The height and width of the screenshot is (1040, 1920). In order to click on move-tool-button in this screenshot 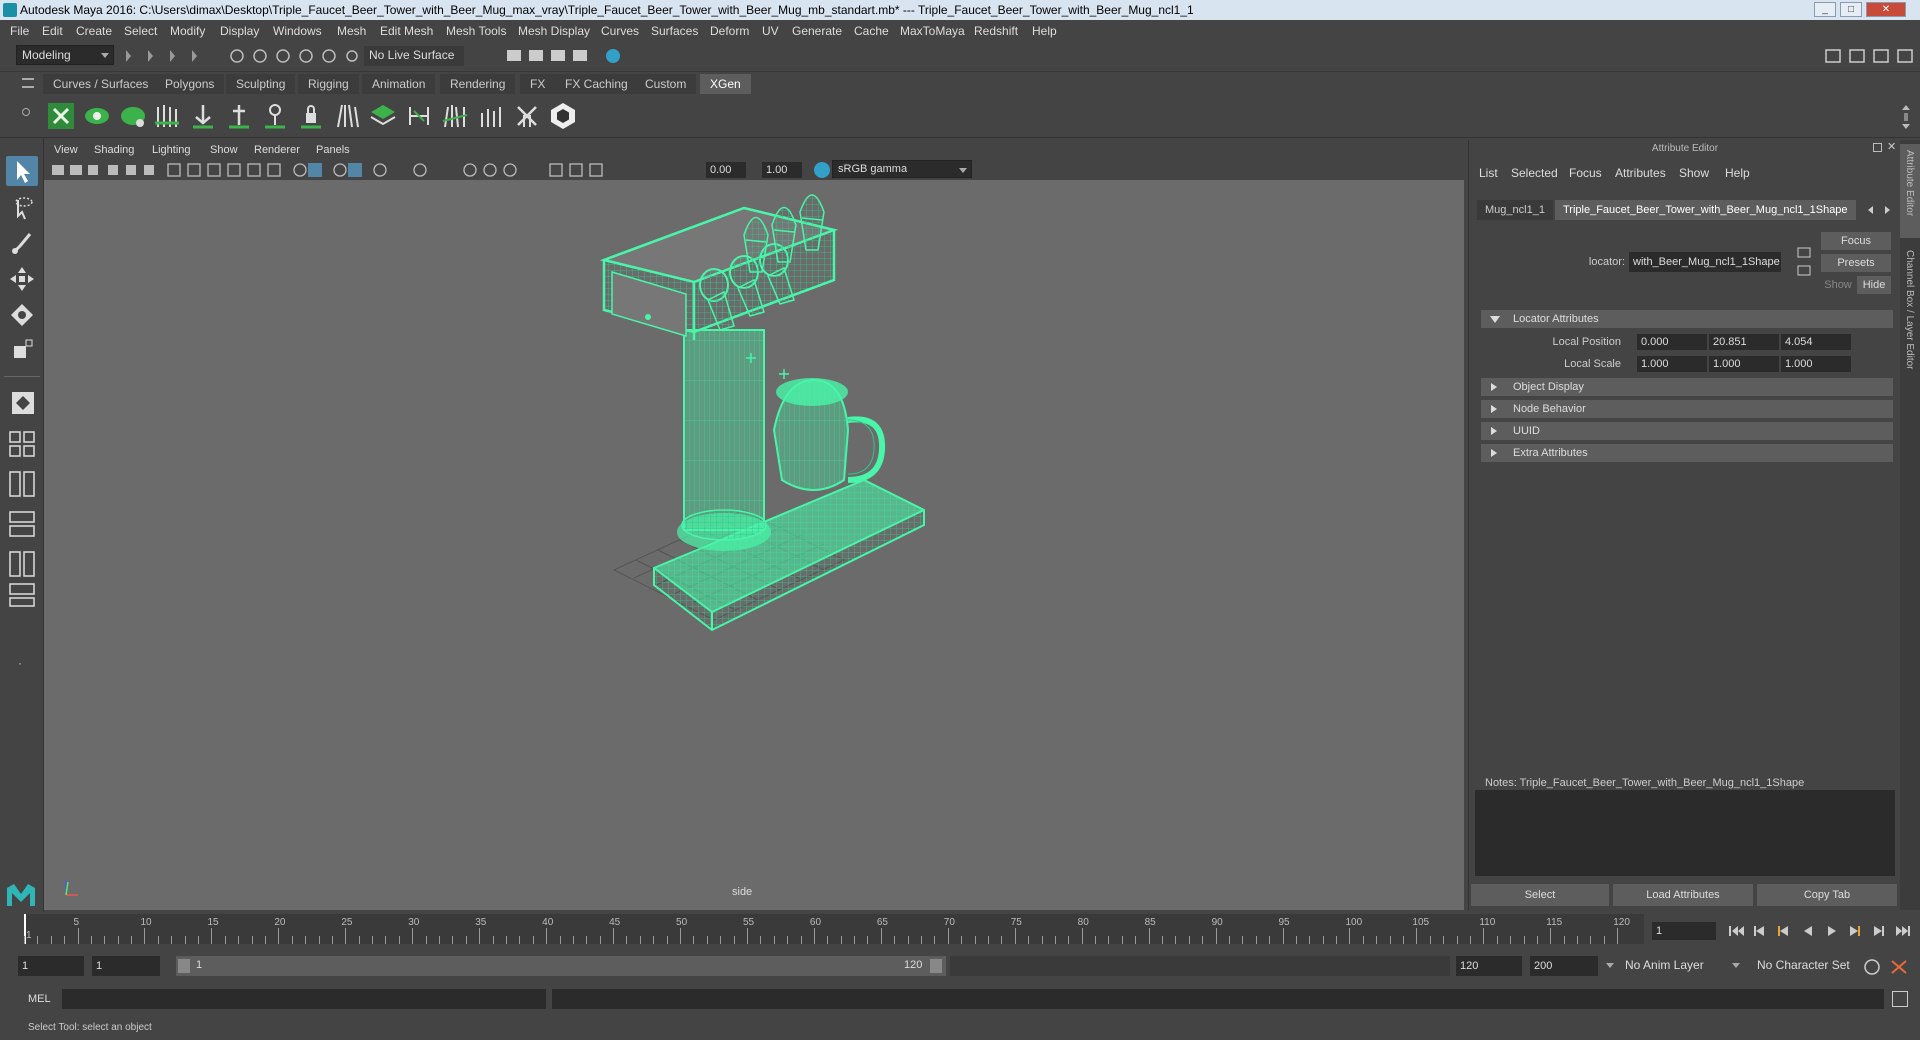, I will do `click(22, 279)`.